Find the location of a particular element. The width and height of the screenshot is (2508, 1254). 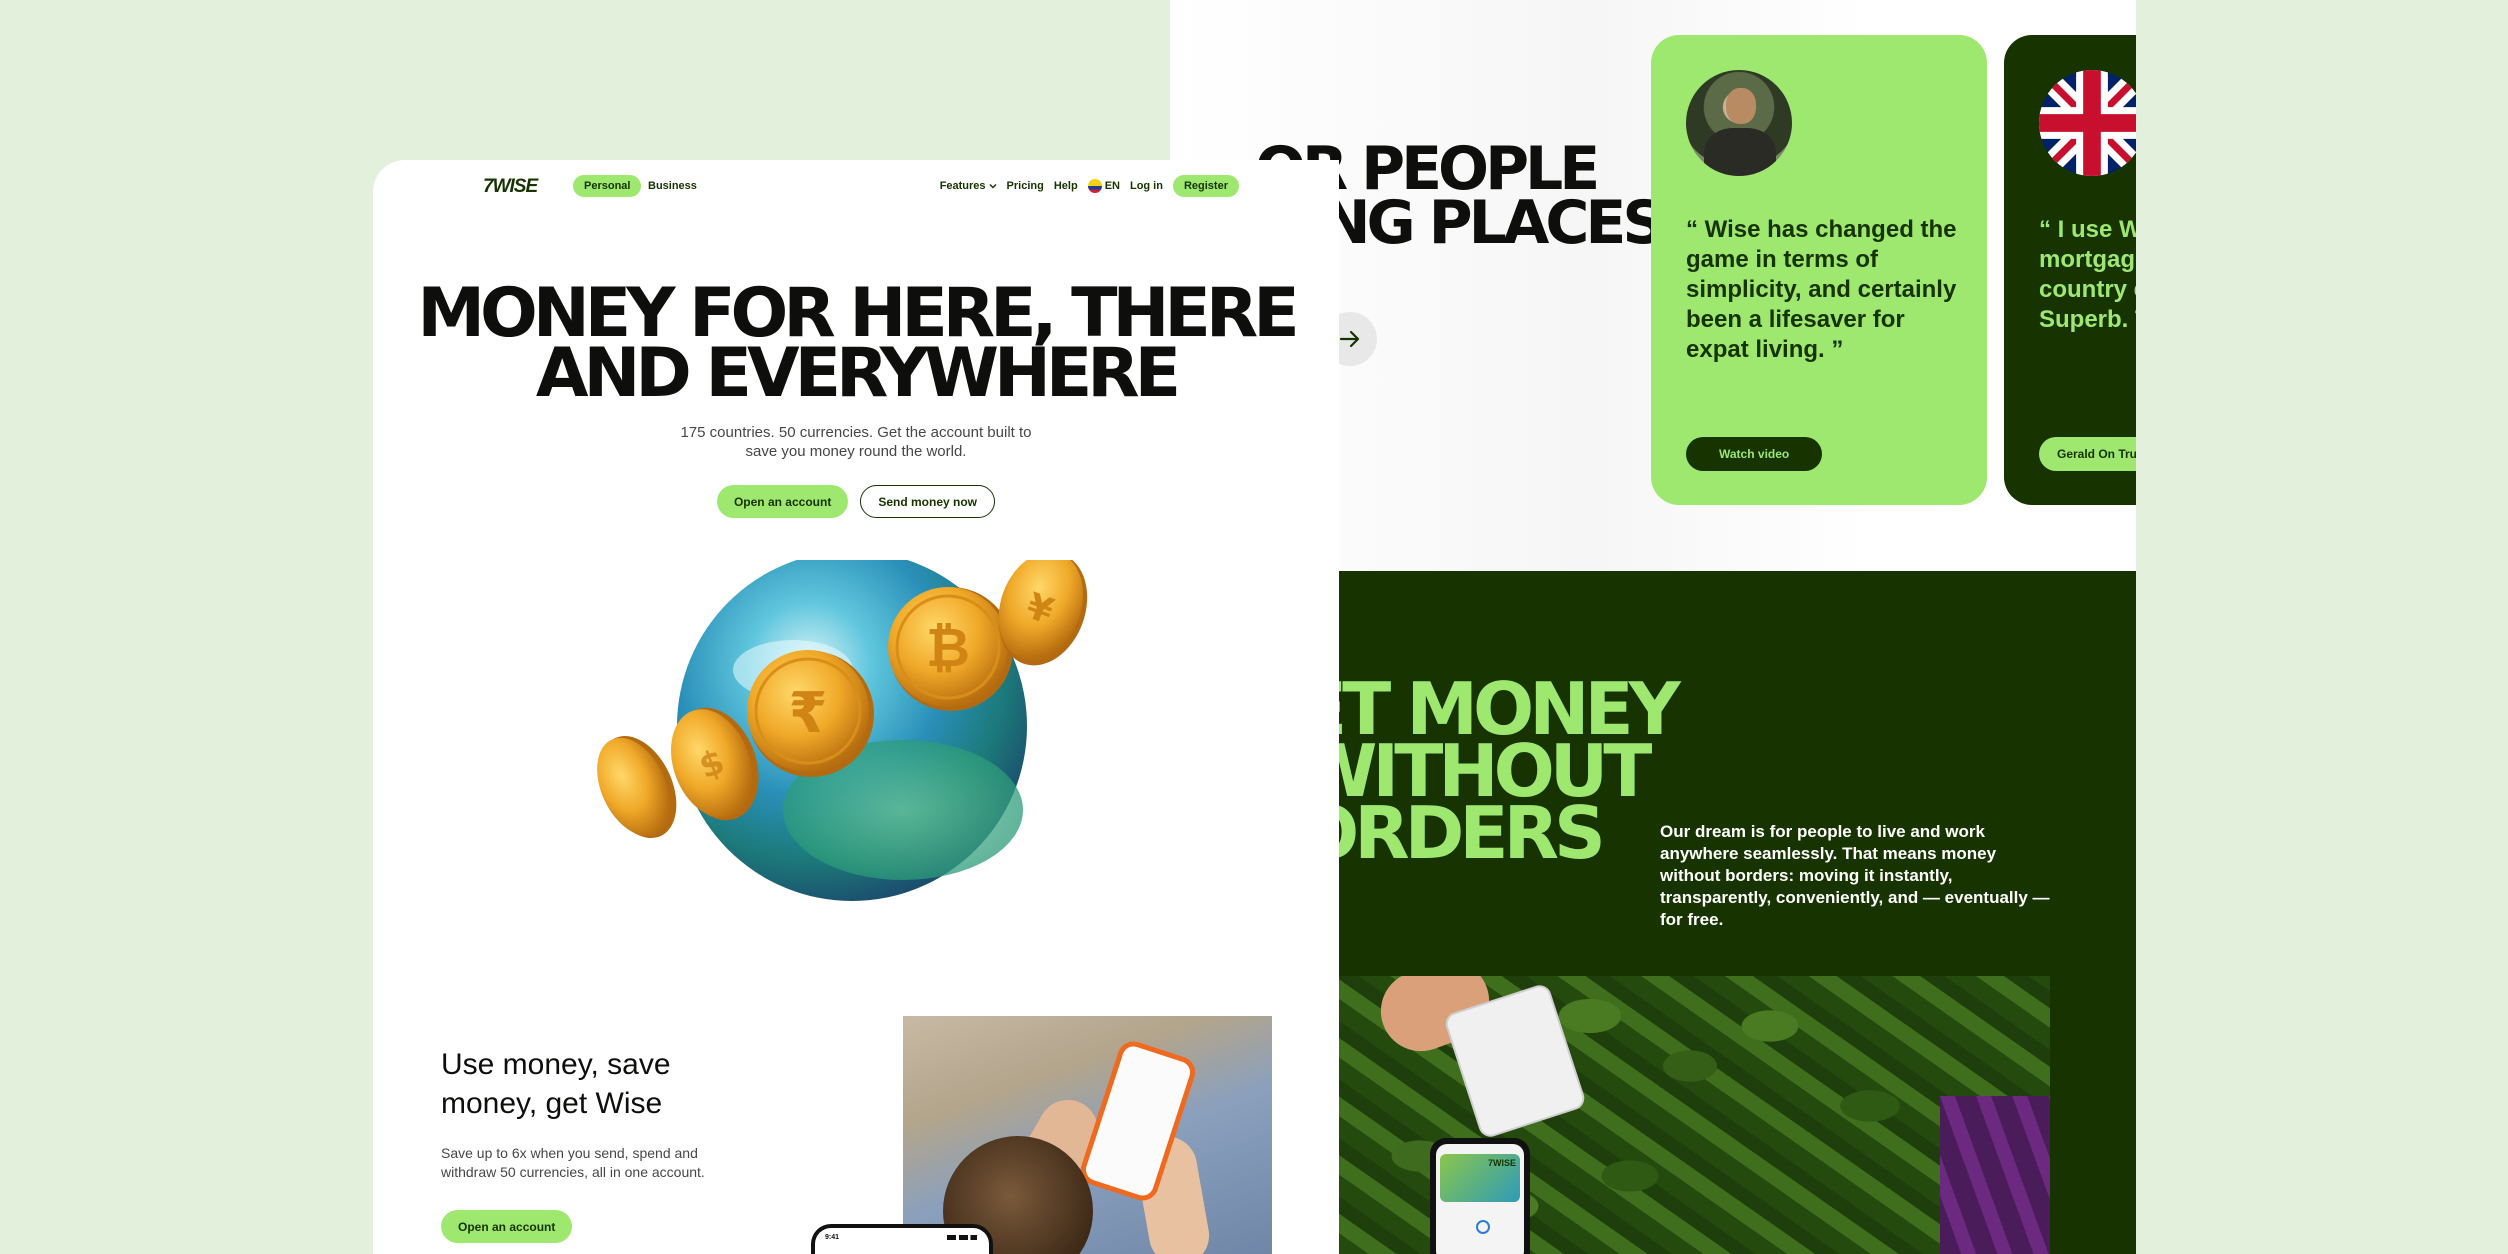

phone-logo: 7WISE is located at coordinates (1501, 1163).